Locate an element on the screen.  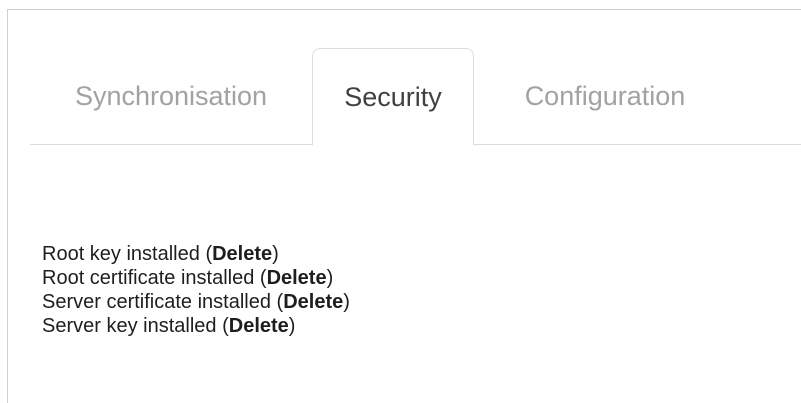
tab-security: Security is located at coordinates (393, 97).